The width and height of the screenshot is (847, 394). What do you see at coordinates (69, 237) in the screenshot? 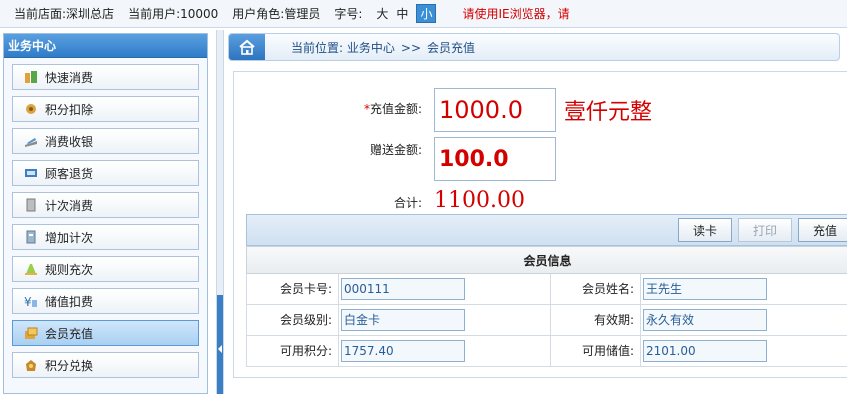
I see `sidebar-item-label: 增加计次` at bounding box center [69, 237].